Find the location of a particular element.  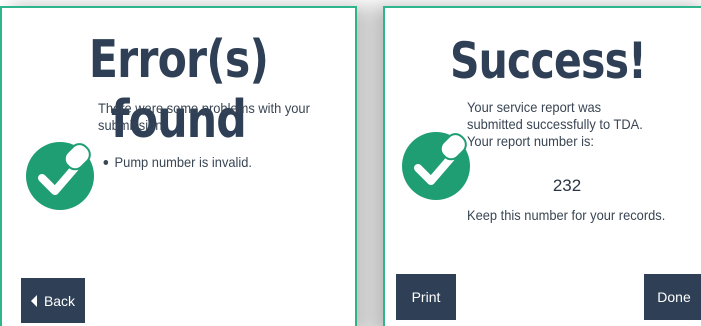

report-number: 232 is located at coordinates (567, 185).